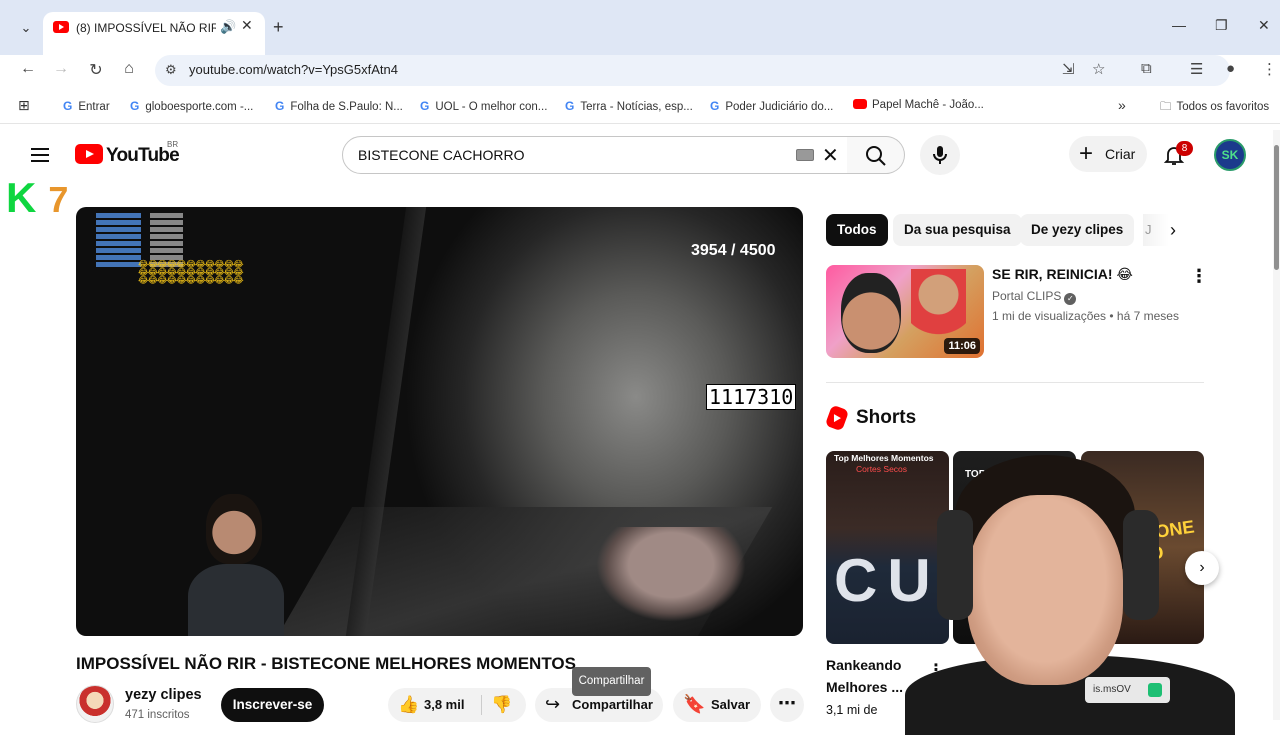 This screenshot has width=1280, height=735. Describe the element at coordinates (1108, 154) in the screenshot. I see `create-button: + Criar` at that location.